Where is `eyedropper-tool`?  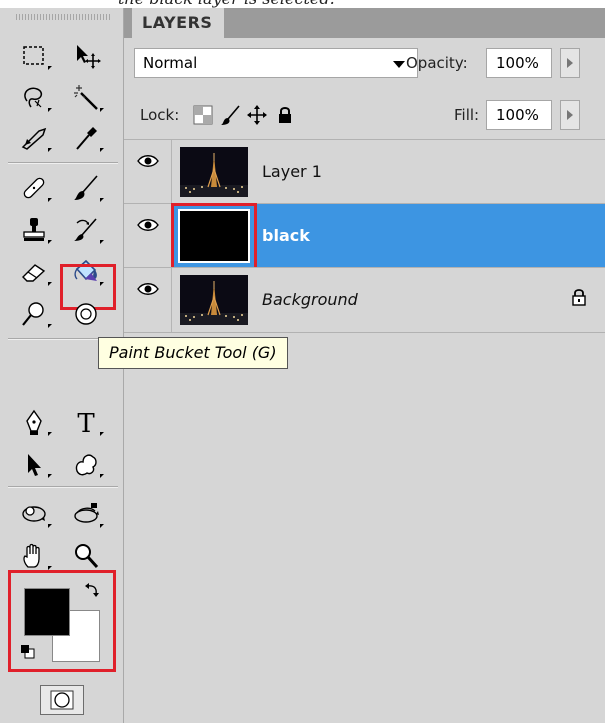
eyedropper-tool is located at coordinates (86, 138).